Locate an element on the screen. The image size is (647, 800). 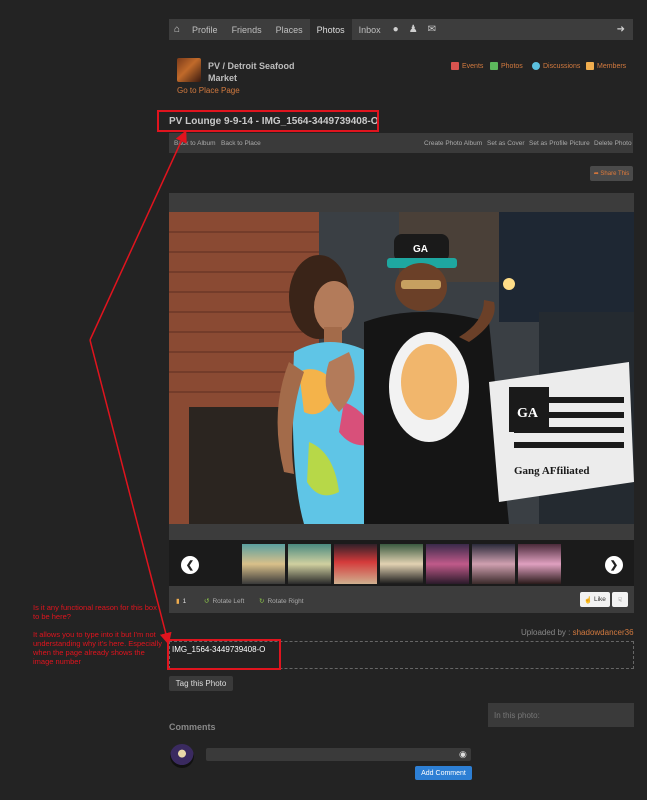
laptop-logo-text: GA is located at coordinates (528, 413).